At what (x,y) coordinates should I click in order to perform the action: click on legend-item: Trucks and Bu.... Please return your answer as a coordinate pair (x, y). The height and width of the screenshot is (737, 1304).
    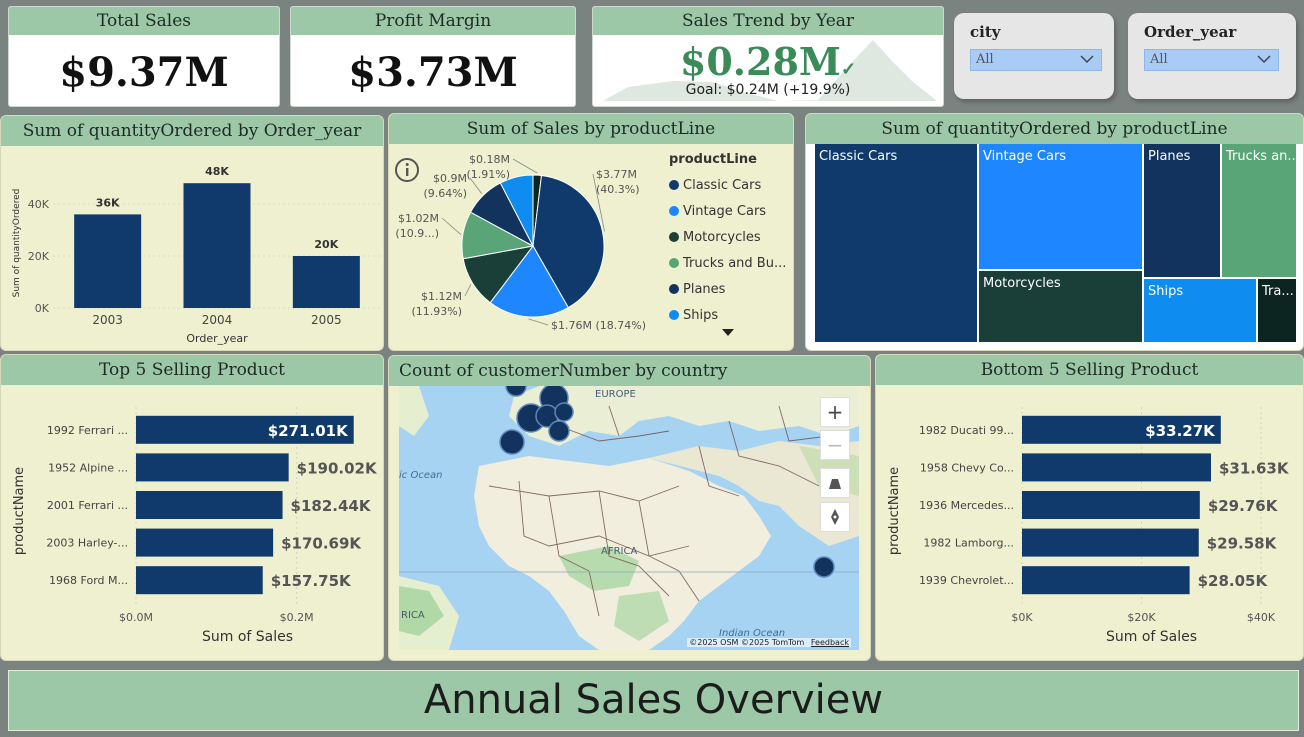
    Looking at the image, I should click on (727, 263).